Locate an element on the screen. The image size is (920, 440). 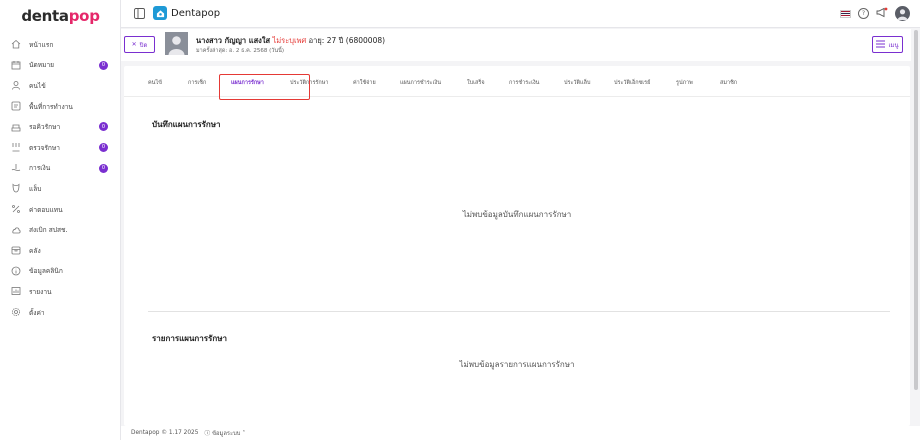
patient-gender: ไม่ระบุเพศ is located at coordinates (289, 40).